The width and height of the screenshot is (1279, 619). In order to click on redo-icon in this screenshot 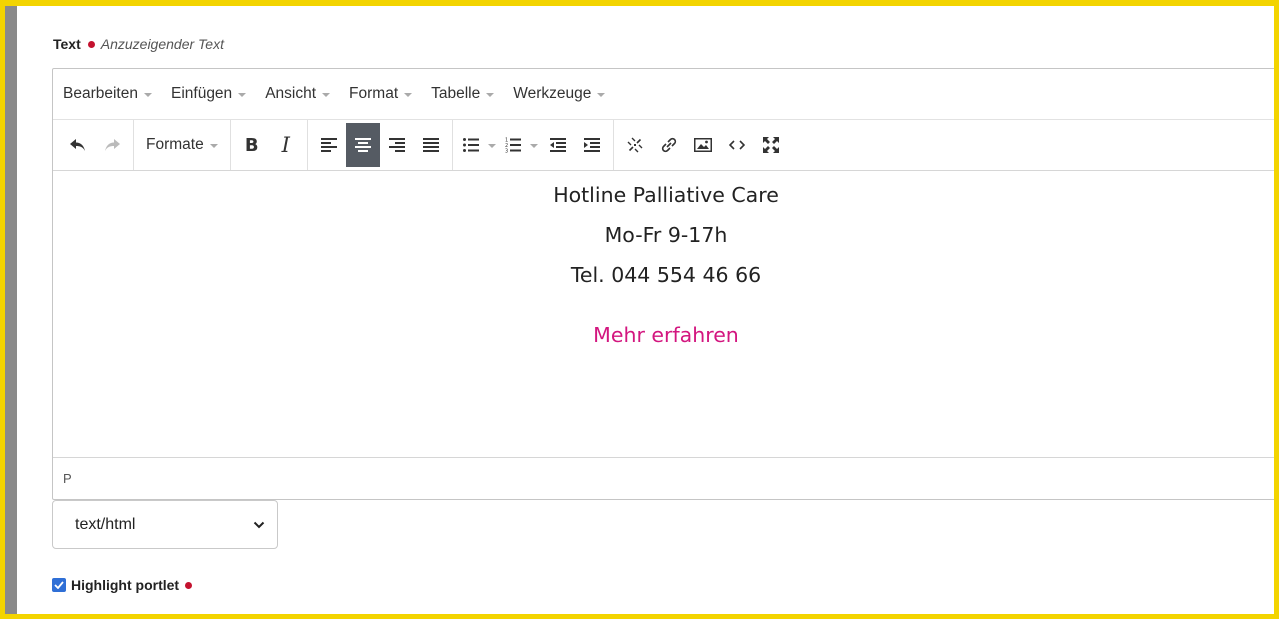, I will do `click(112, 145)`.